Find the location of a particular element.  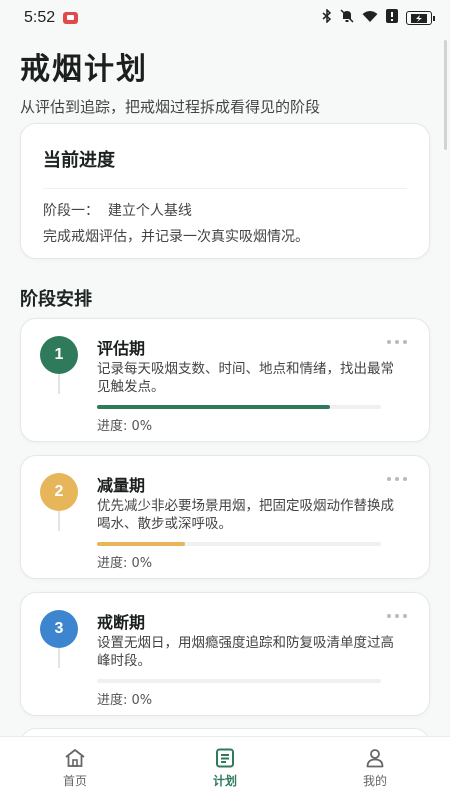

tab-plan-label: 计划 is located at coordinates (224, 781).